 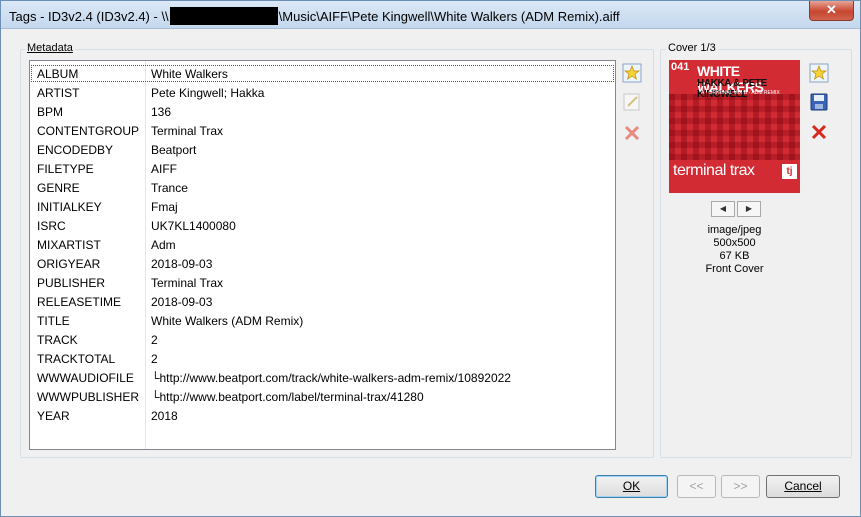 What do you see at coordinates (734, 256) in the screenshot?
I see `cover-size: 67 KB` at bounding box center [734, 256].